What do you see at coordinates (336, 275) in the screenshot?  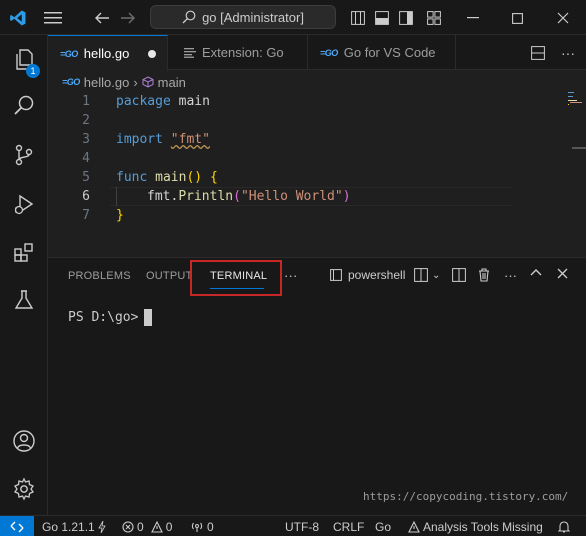 I see `terminal-icon` at bounding box center [336, 275].